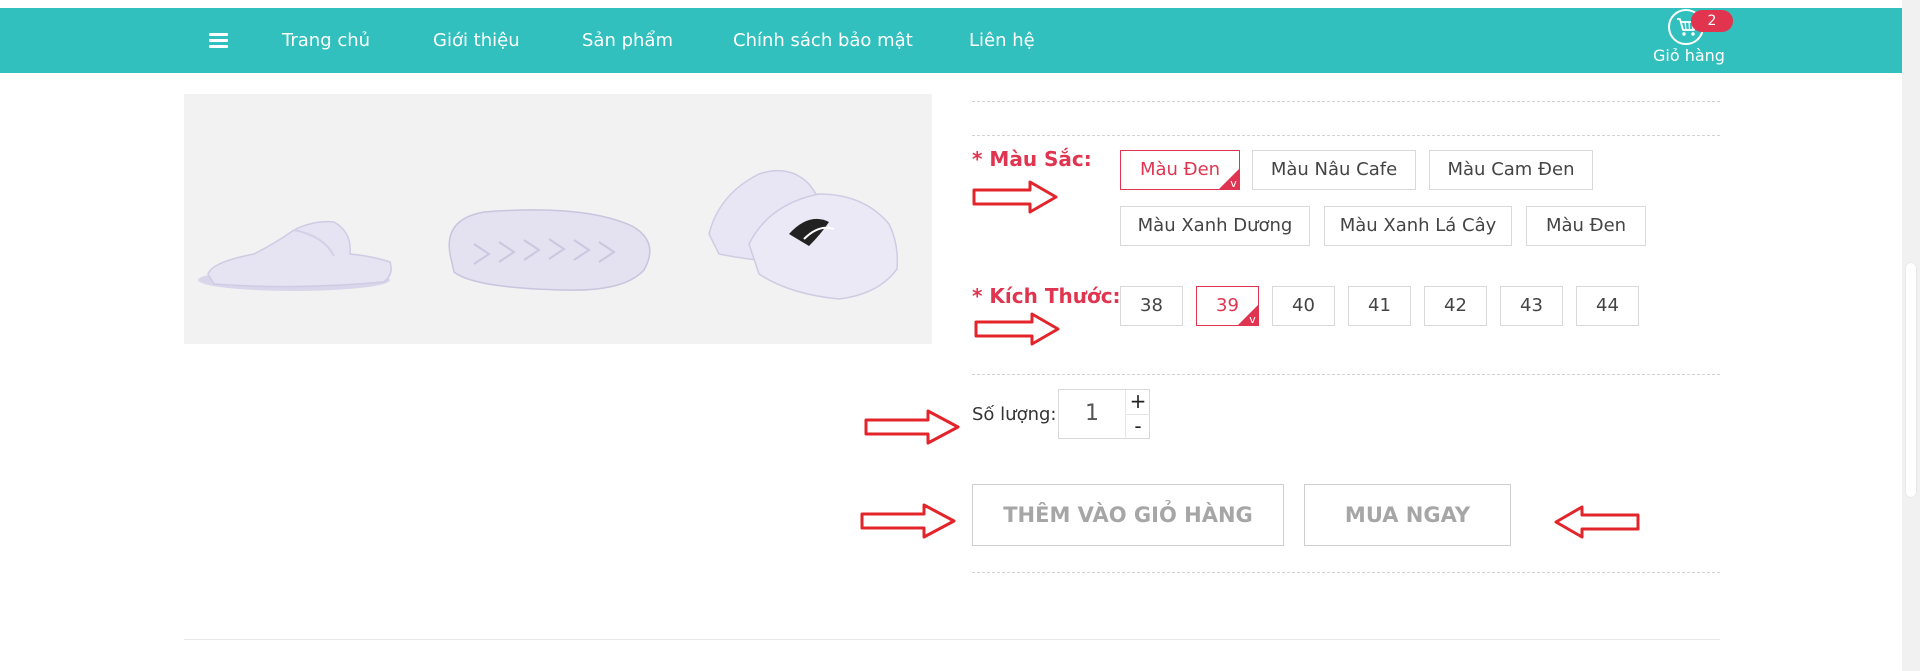 This screenshot has width=1920, height=671. I want to click on option-label: Màu Cam Đen, so click(1511, 169).